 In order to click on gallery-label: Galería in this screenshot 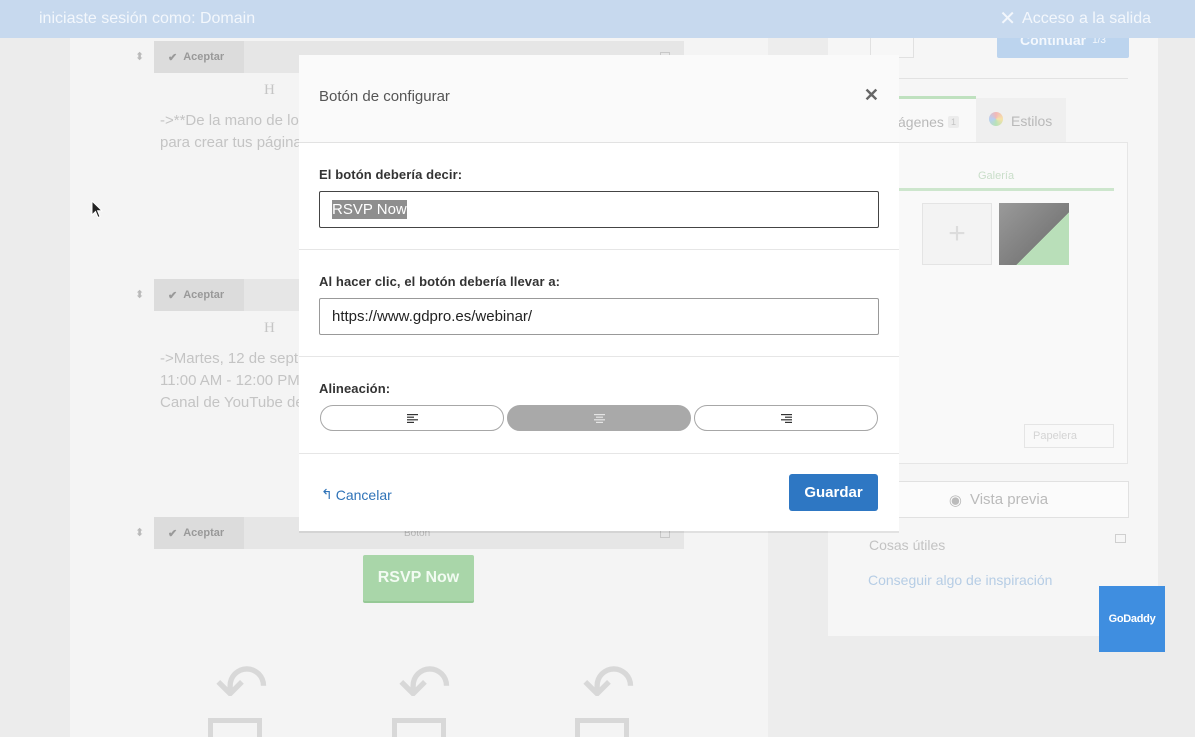, I will do `click(996, 176)`.